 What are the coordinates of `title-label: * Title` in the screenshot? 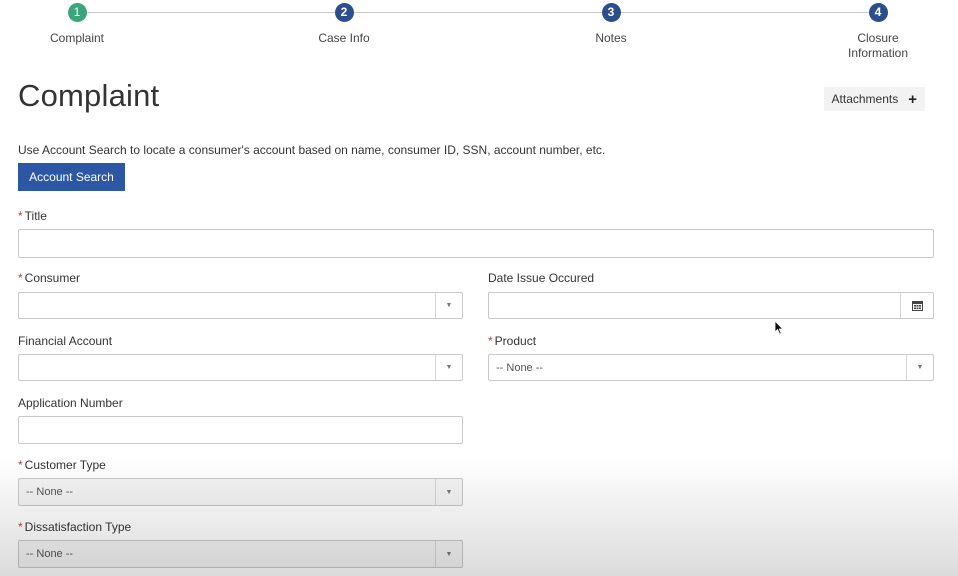 It's located at (32, 216).